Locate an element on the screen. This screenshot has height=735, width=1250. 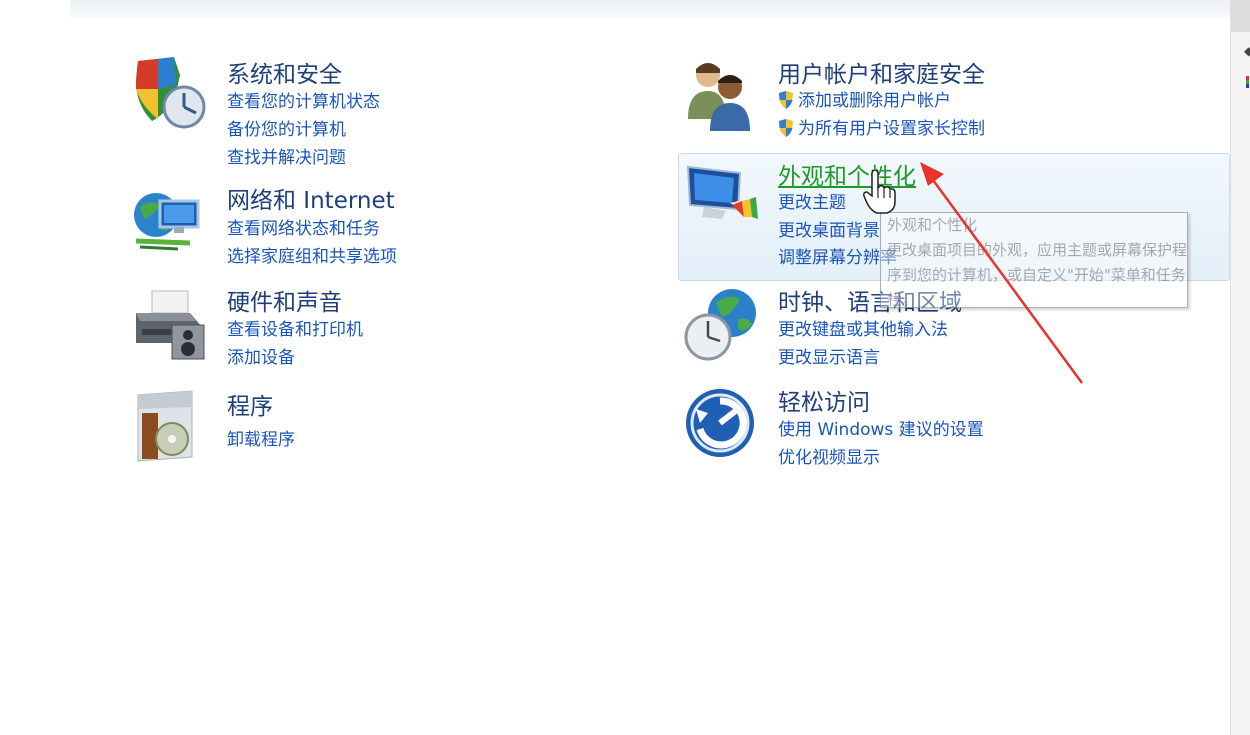
category-title-system-security: 系统和安全 is located at coordinates (284, 72).